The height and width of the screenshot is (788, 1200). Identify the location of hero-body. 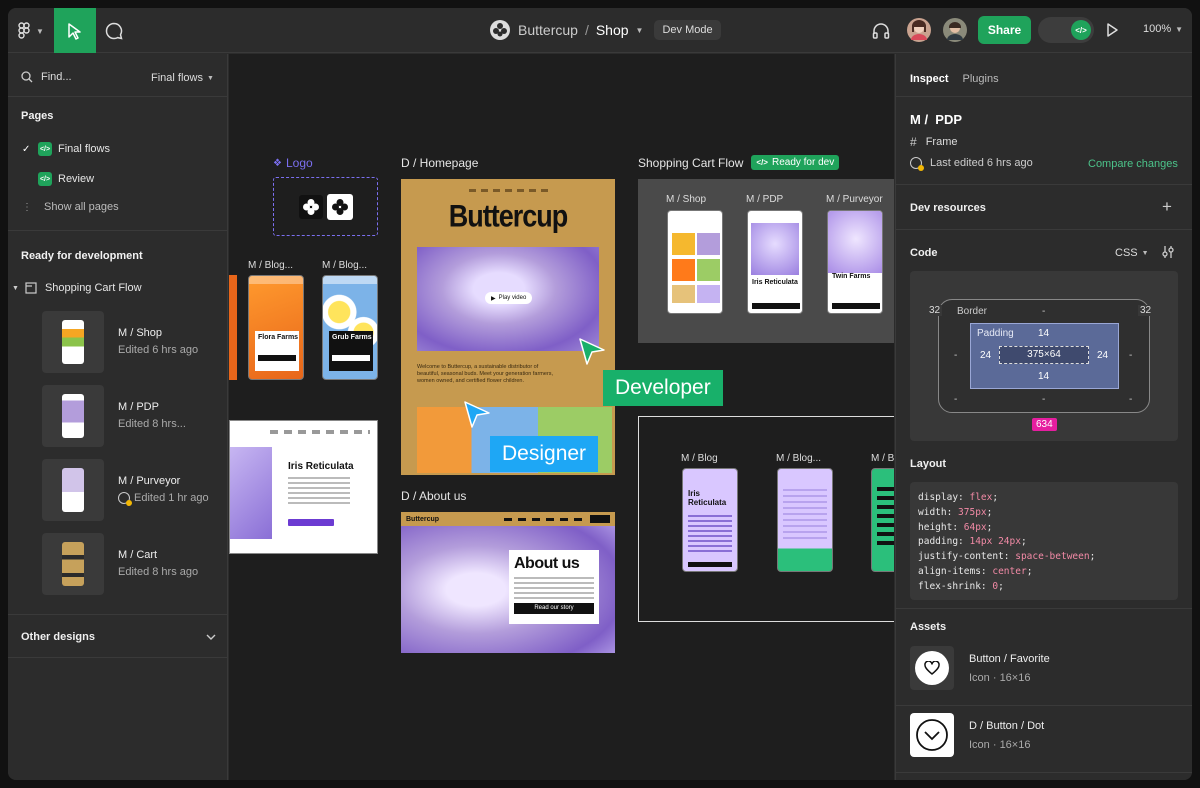
(319, 491).